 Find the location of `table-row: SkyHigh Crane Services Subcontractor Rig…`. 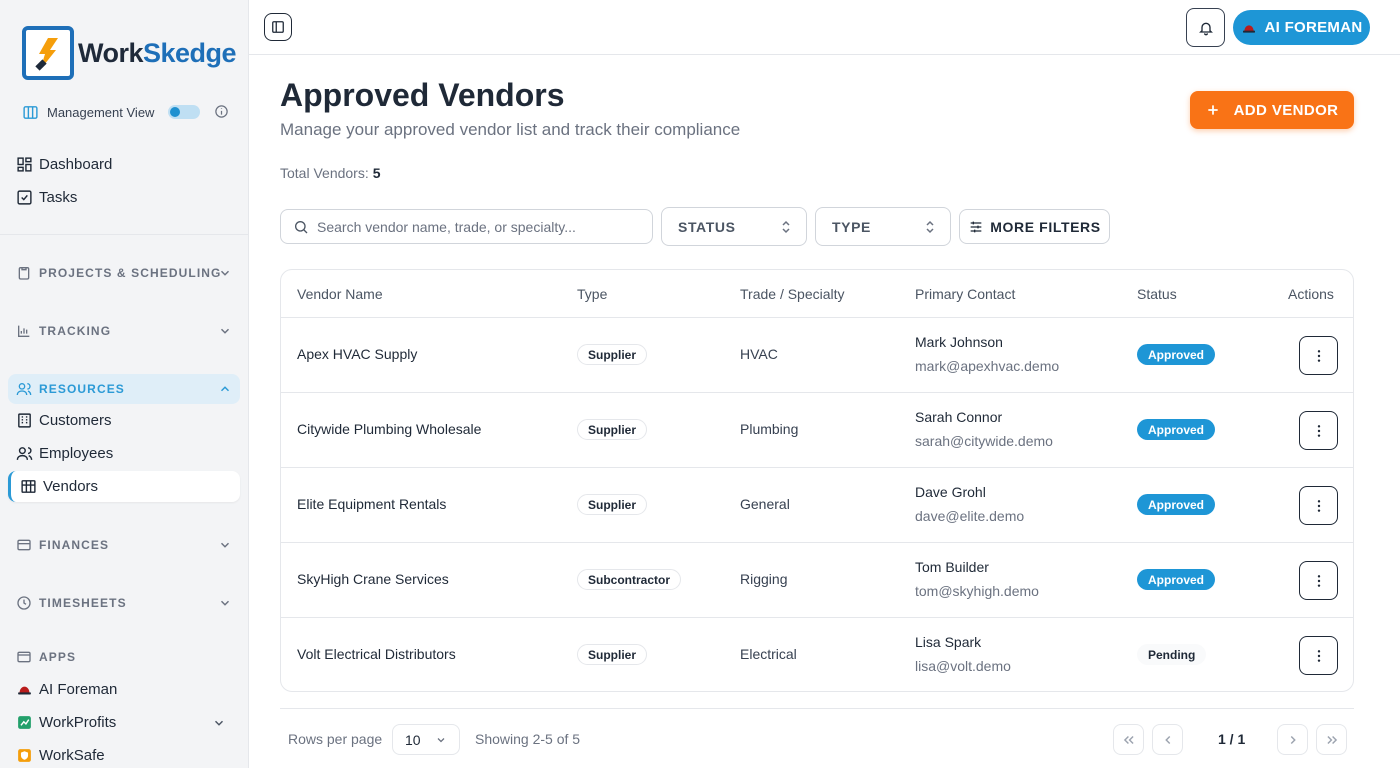

table-row: SkyHigh Crane Services Subcontractor Rig… is located at coordinates (817, 580).